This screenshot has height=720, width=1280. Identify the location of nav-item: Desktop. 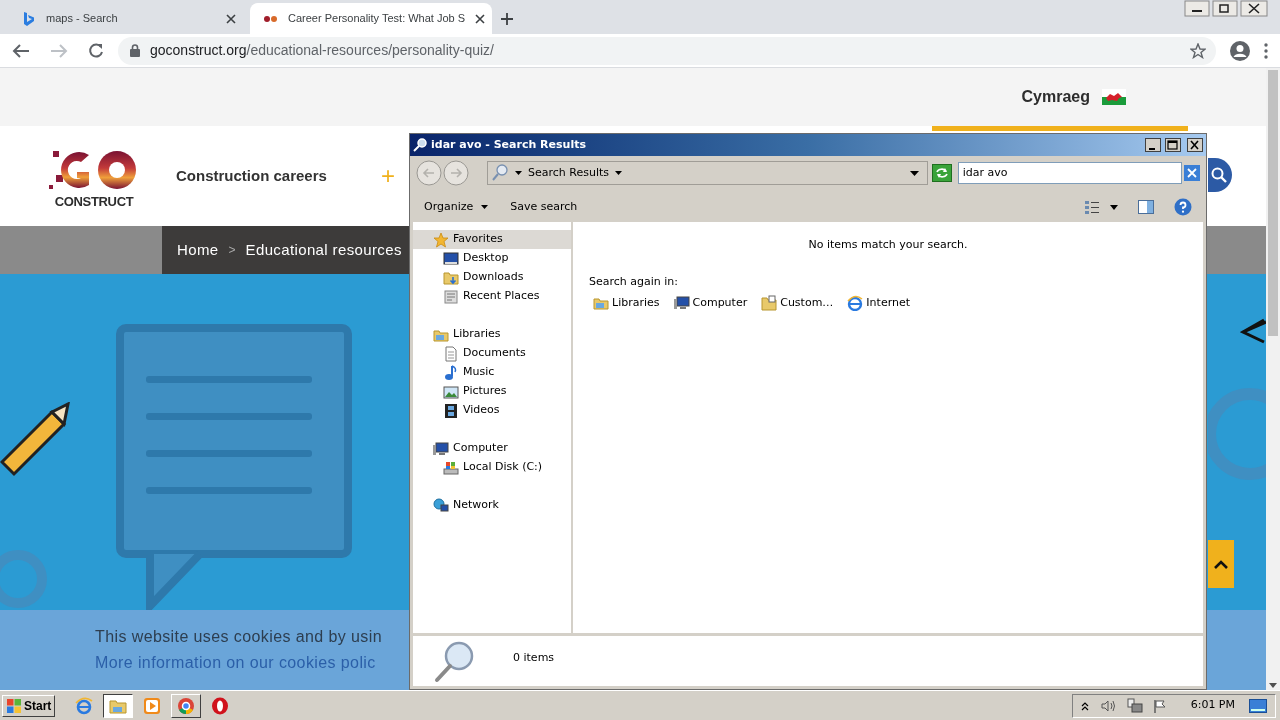
(492, 258).